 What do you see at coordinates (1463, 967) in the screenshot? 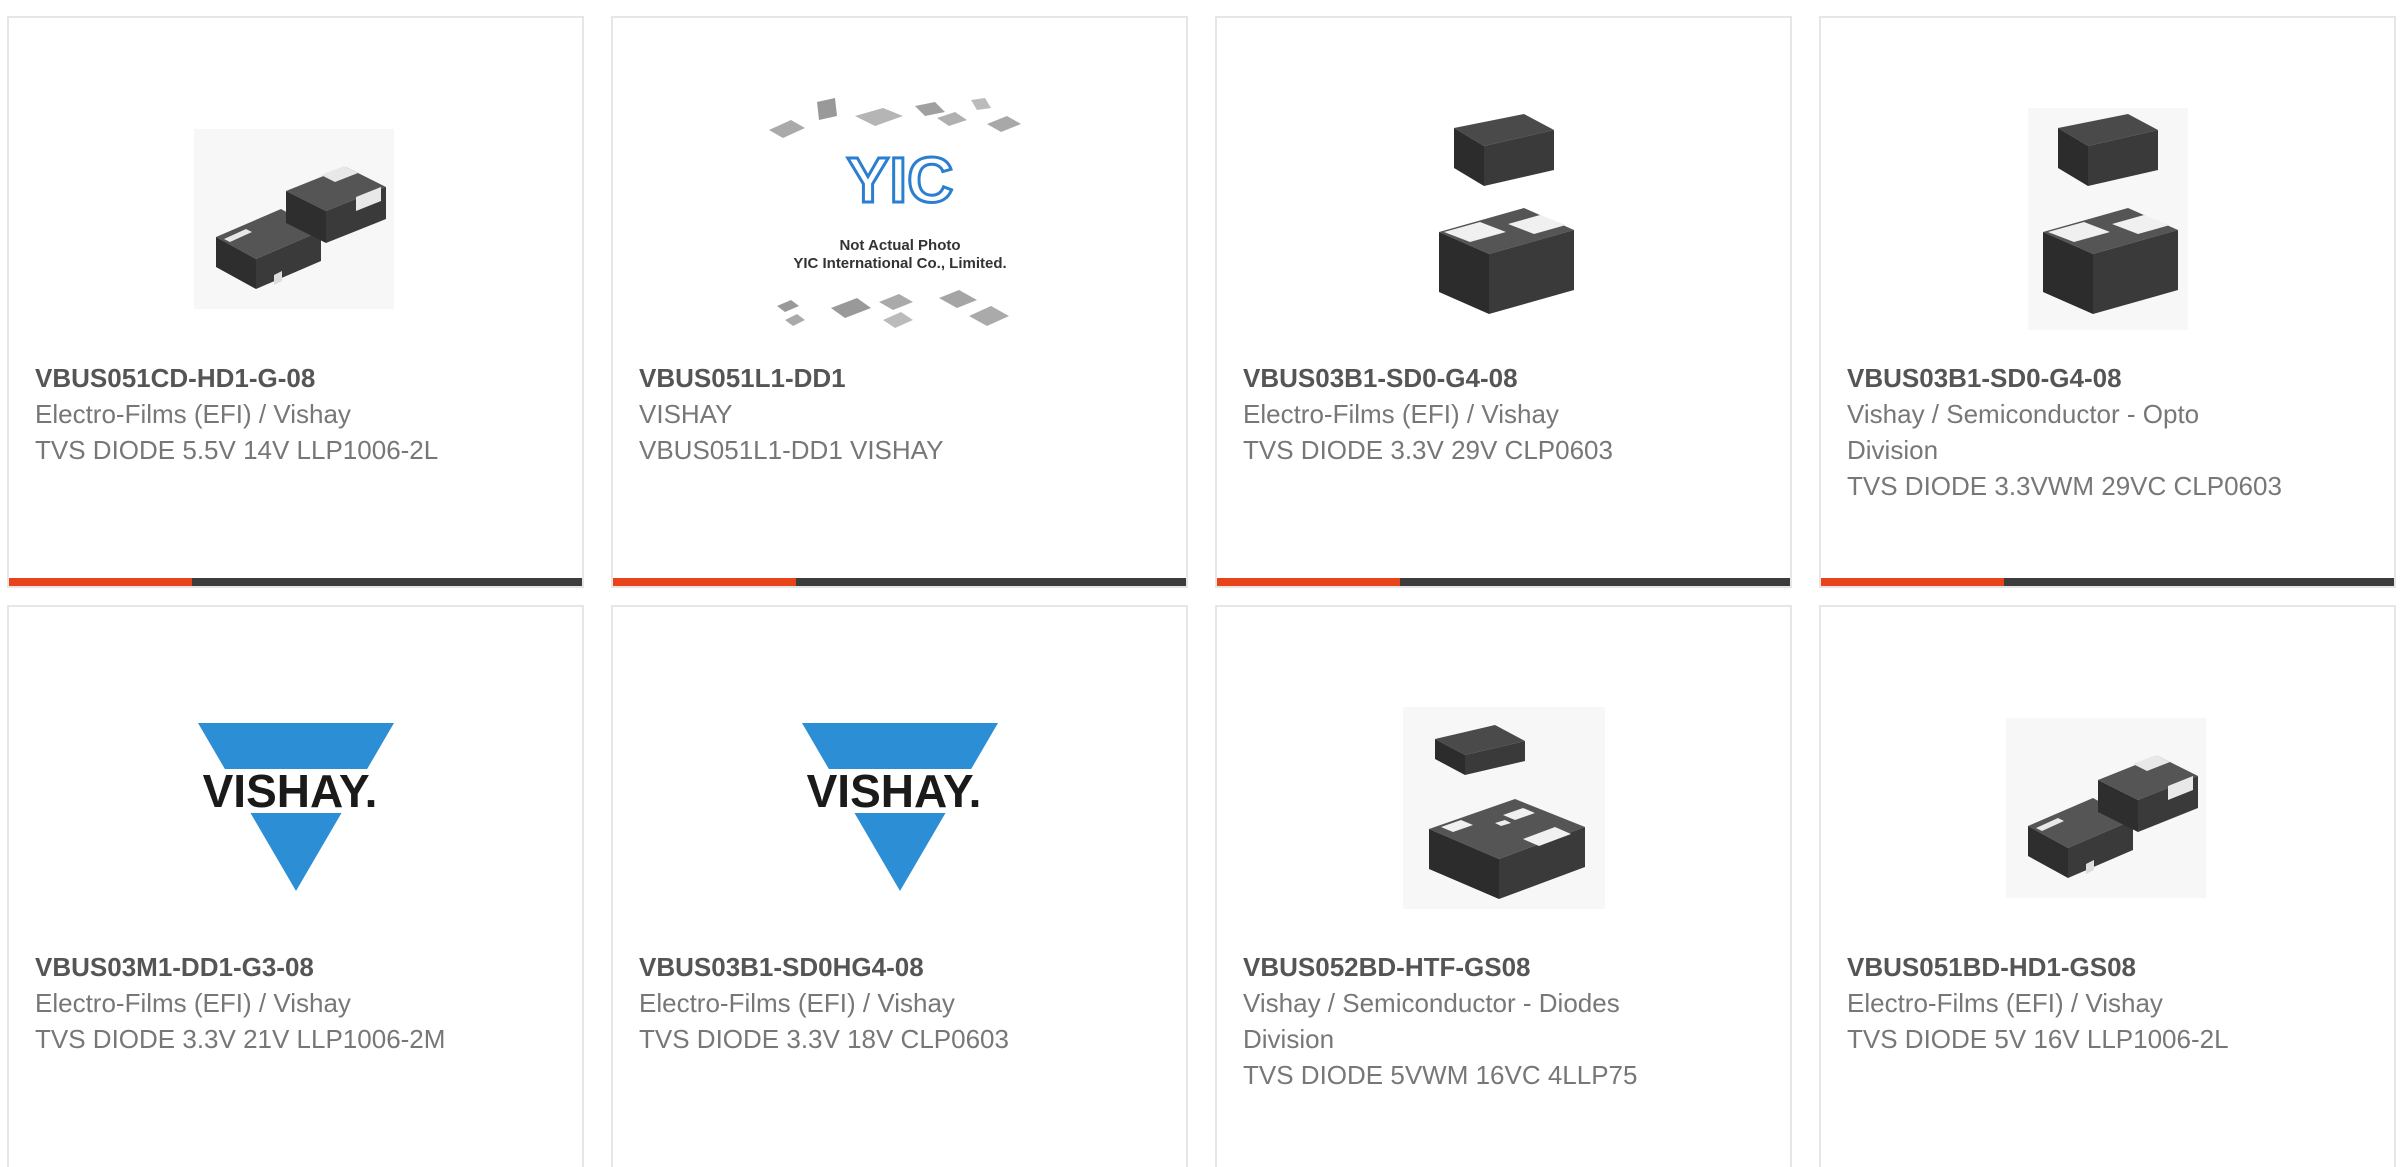
I see `part-number-link: VBUS052BD-HTF-GS08` at bounding box center [1463, 967].